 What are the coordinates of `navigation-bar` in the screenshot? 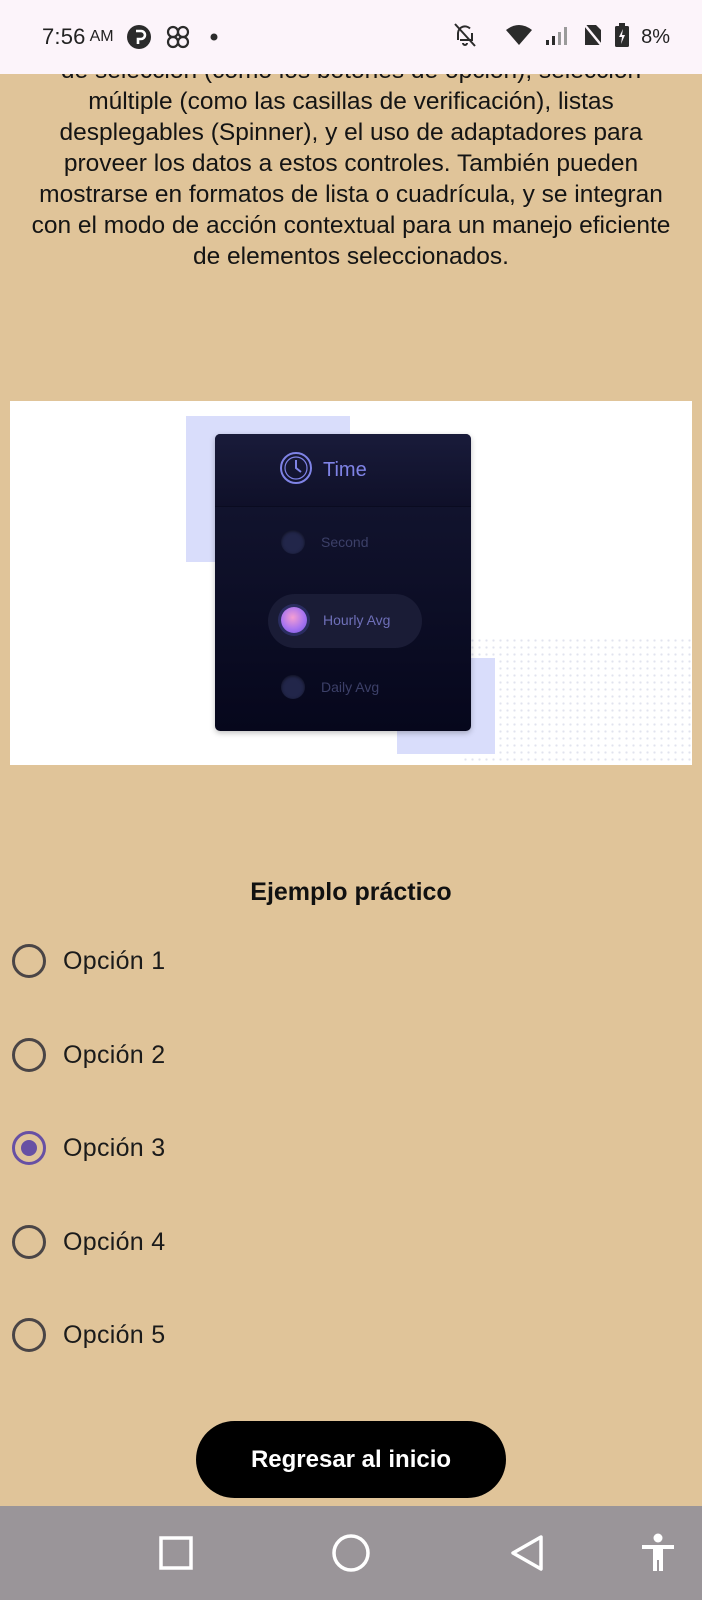 It's located at (351, 1553).